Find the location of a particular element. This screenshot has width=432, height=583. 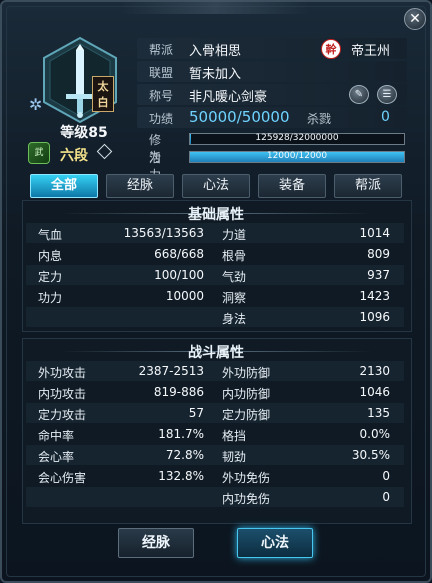

basic-stat-right-label: 洞察 is located at coordinates (234, 298).